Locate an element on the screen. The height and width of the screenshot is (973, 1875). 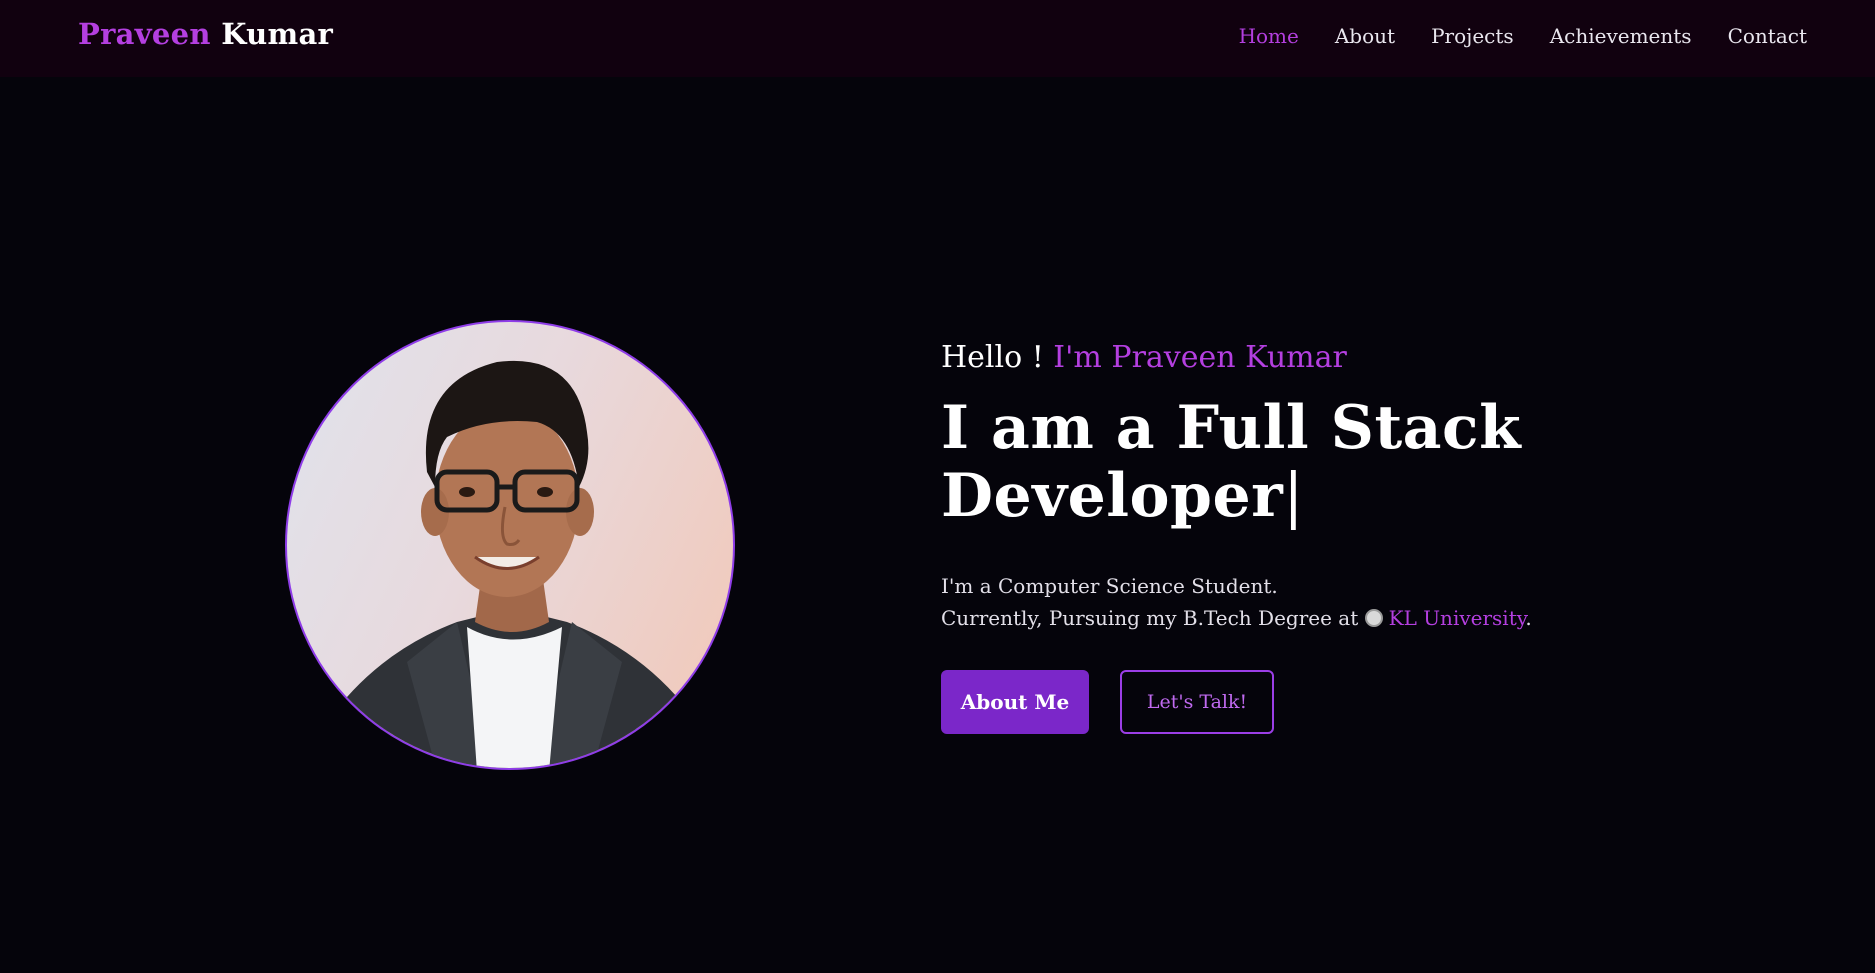
about-me-button: About Me is located at coordinates (1015, 702).